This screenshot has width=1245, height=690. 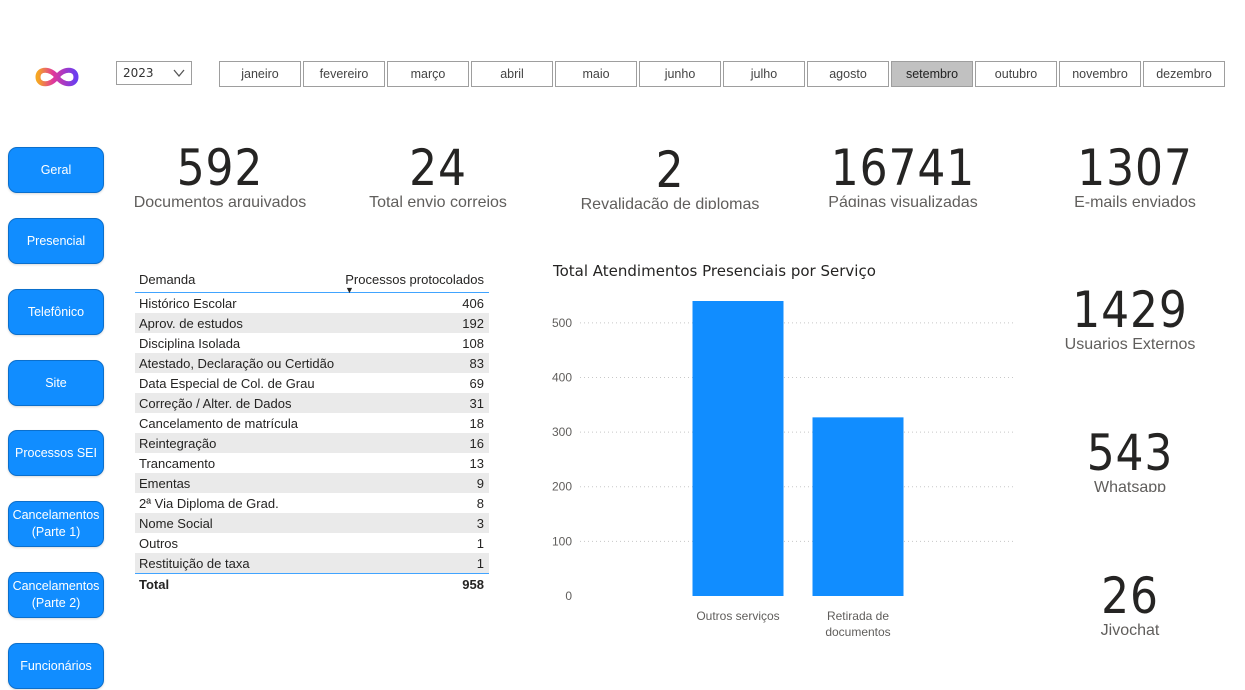 I want to click on kpi-total-envio-correios: 24 Total envio correios, so click(x=438, y=175).